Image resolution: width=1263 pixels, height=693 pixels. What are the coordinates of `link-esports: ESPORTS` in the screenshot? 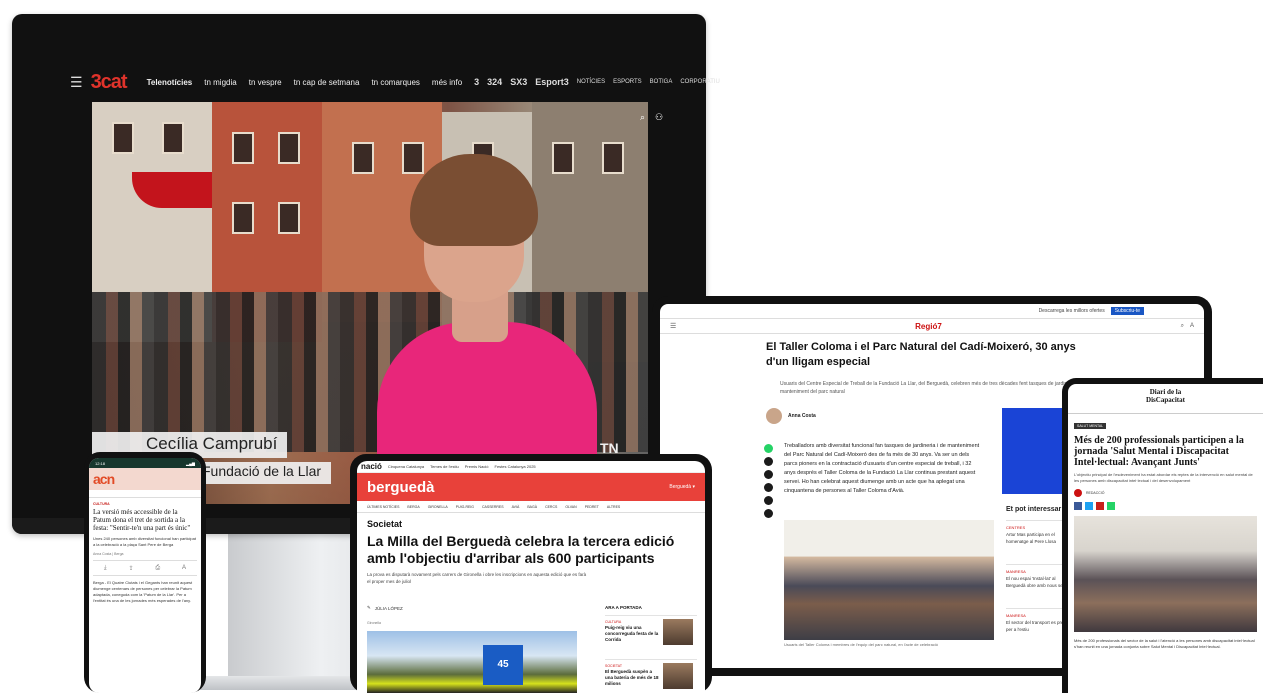 It's located at (627, 82).